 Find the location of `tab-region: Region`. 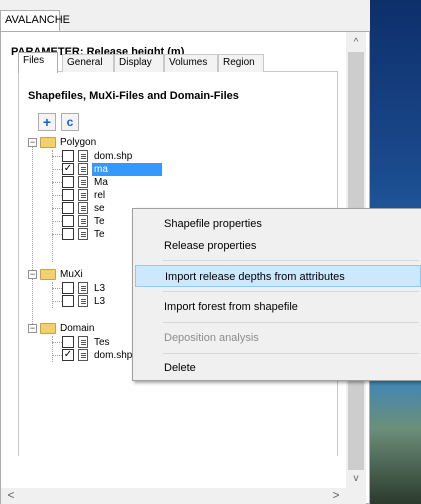

tab-region: Region is located at coordinates (241, 63).